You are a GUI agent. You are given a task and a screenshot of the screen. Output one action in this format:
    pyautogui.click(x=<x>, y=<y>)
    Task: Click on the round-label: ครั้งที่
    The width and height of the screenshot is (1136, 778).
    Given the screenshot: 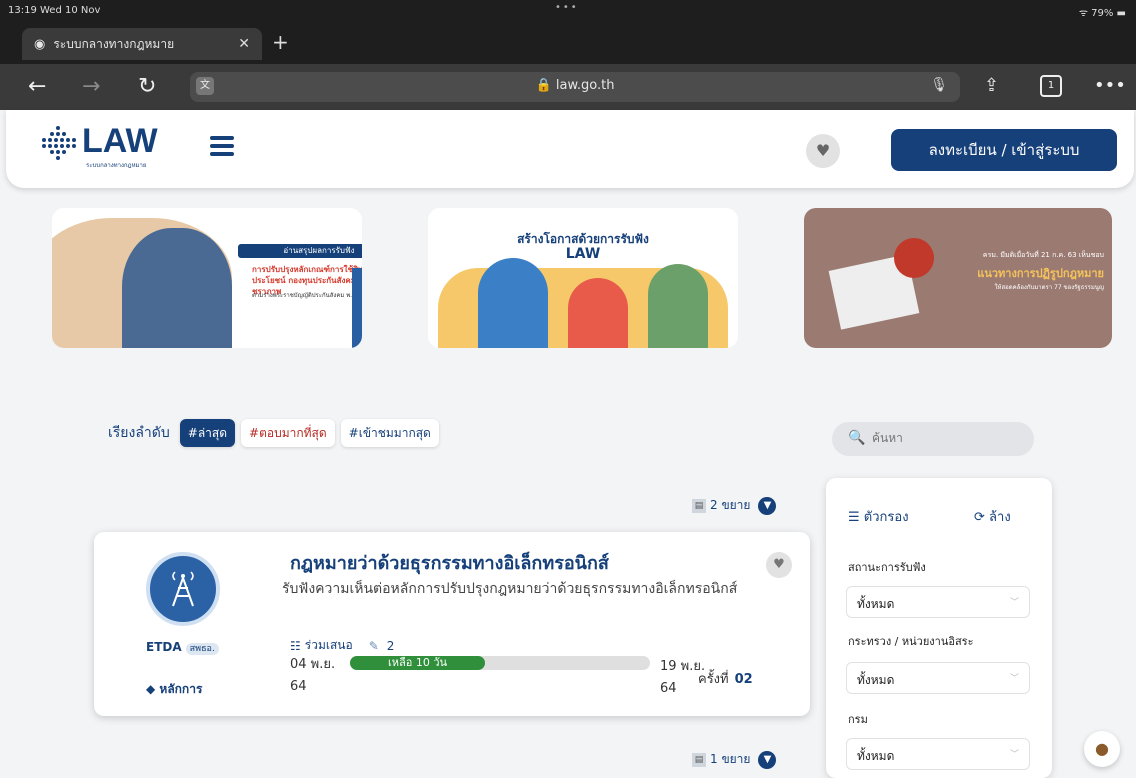 What is the action you would take?
    pyautogui.click(x=713, y=679)
    